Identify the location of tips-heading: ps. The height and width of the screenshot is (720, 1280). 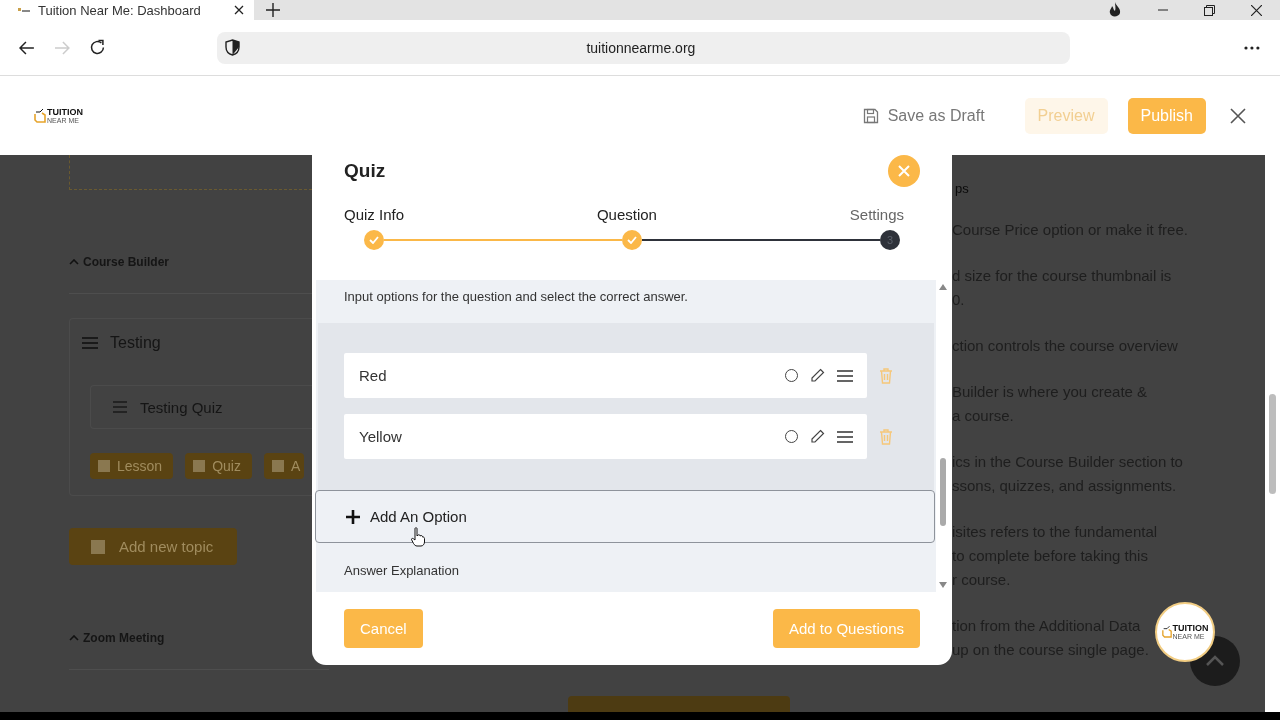
(962, 188).